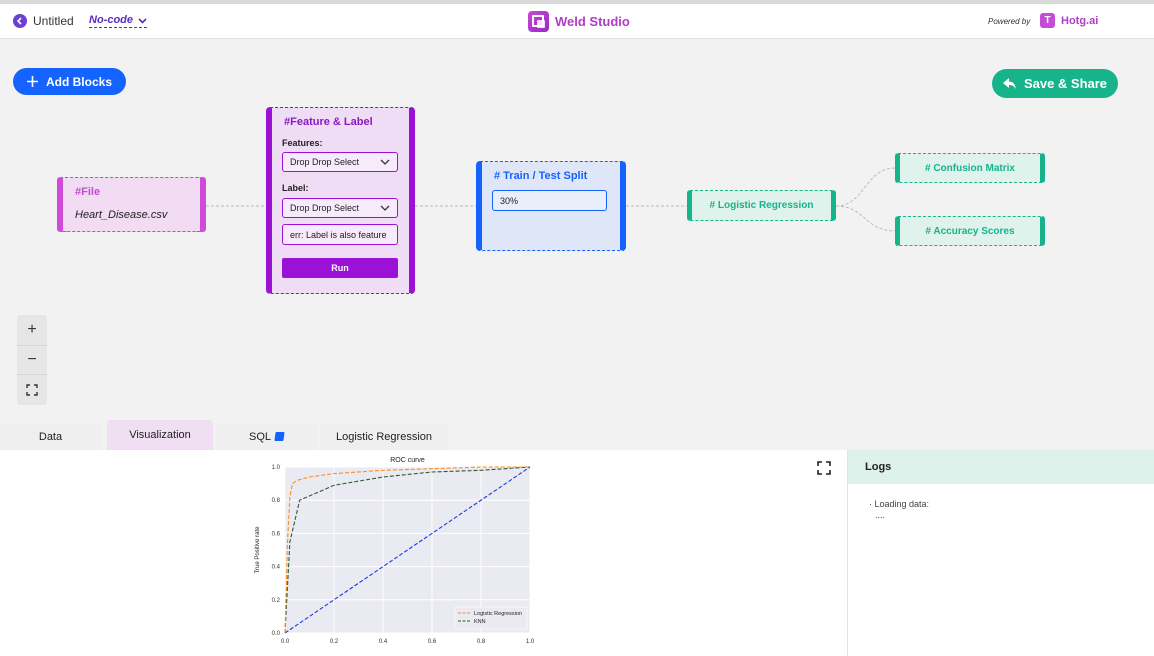  I want to click on fullscreen-icon, so click(824, 468).